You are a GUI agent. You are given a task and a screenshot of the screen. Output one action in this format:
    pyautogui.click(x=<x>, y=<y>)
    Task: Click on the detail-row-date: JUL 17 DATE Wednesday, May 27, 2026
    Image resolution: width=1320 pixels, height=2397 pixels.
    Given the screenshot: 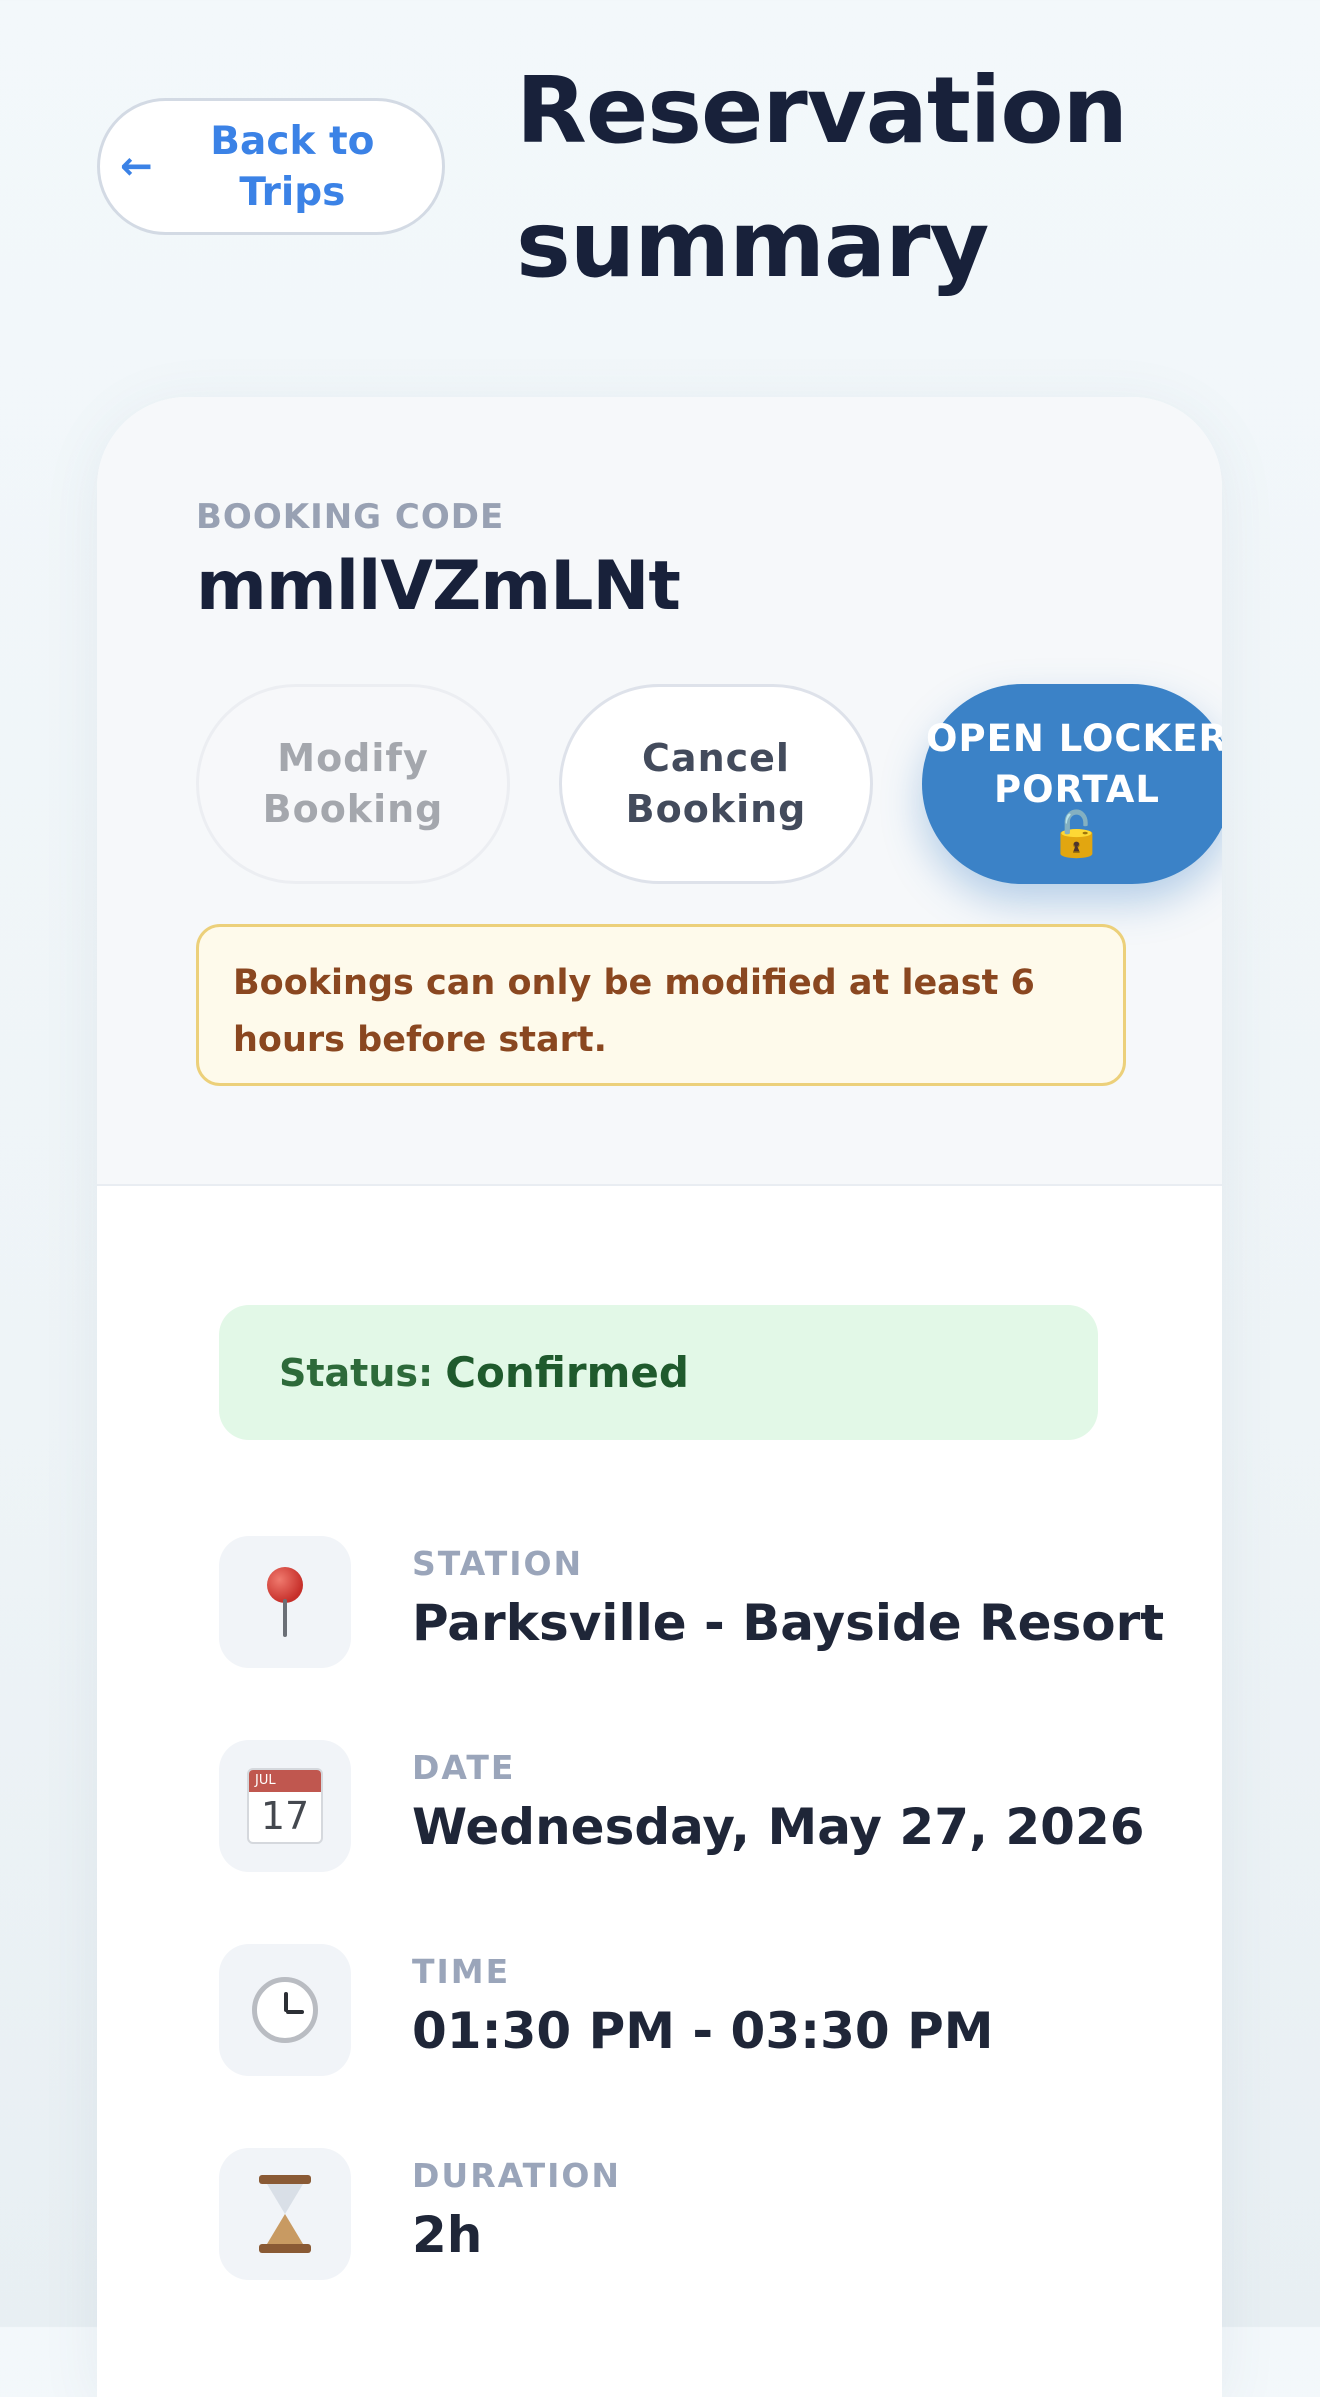 What is the action you would take?
    pyautogui.click(x=682, y=1807)
    